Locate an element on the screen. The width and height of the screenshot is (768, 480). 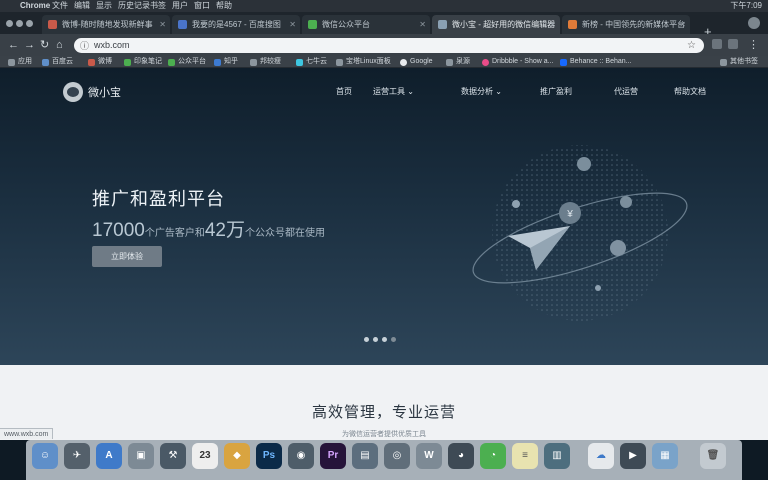
tab-wechat-platform: 微信公众平台 ✕ is located at coordinates (366, 24).